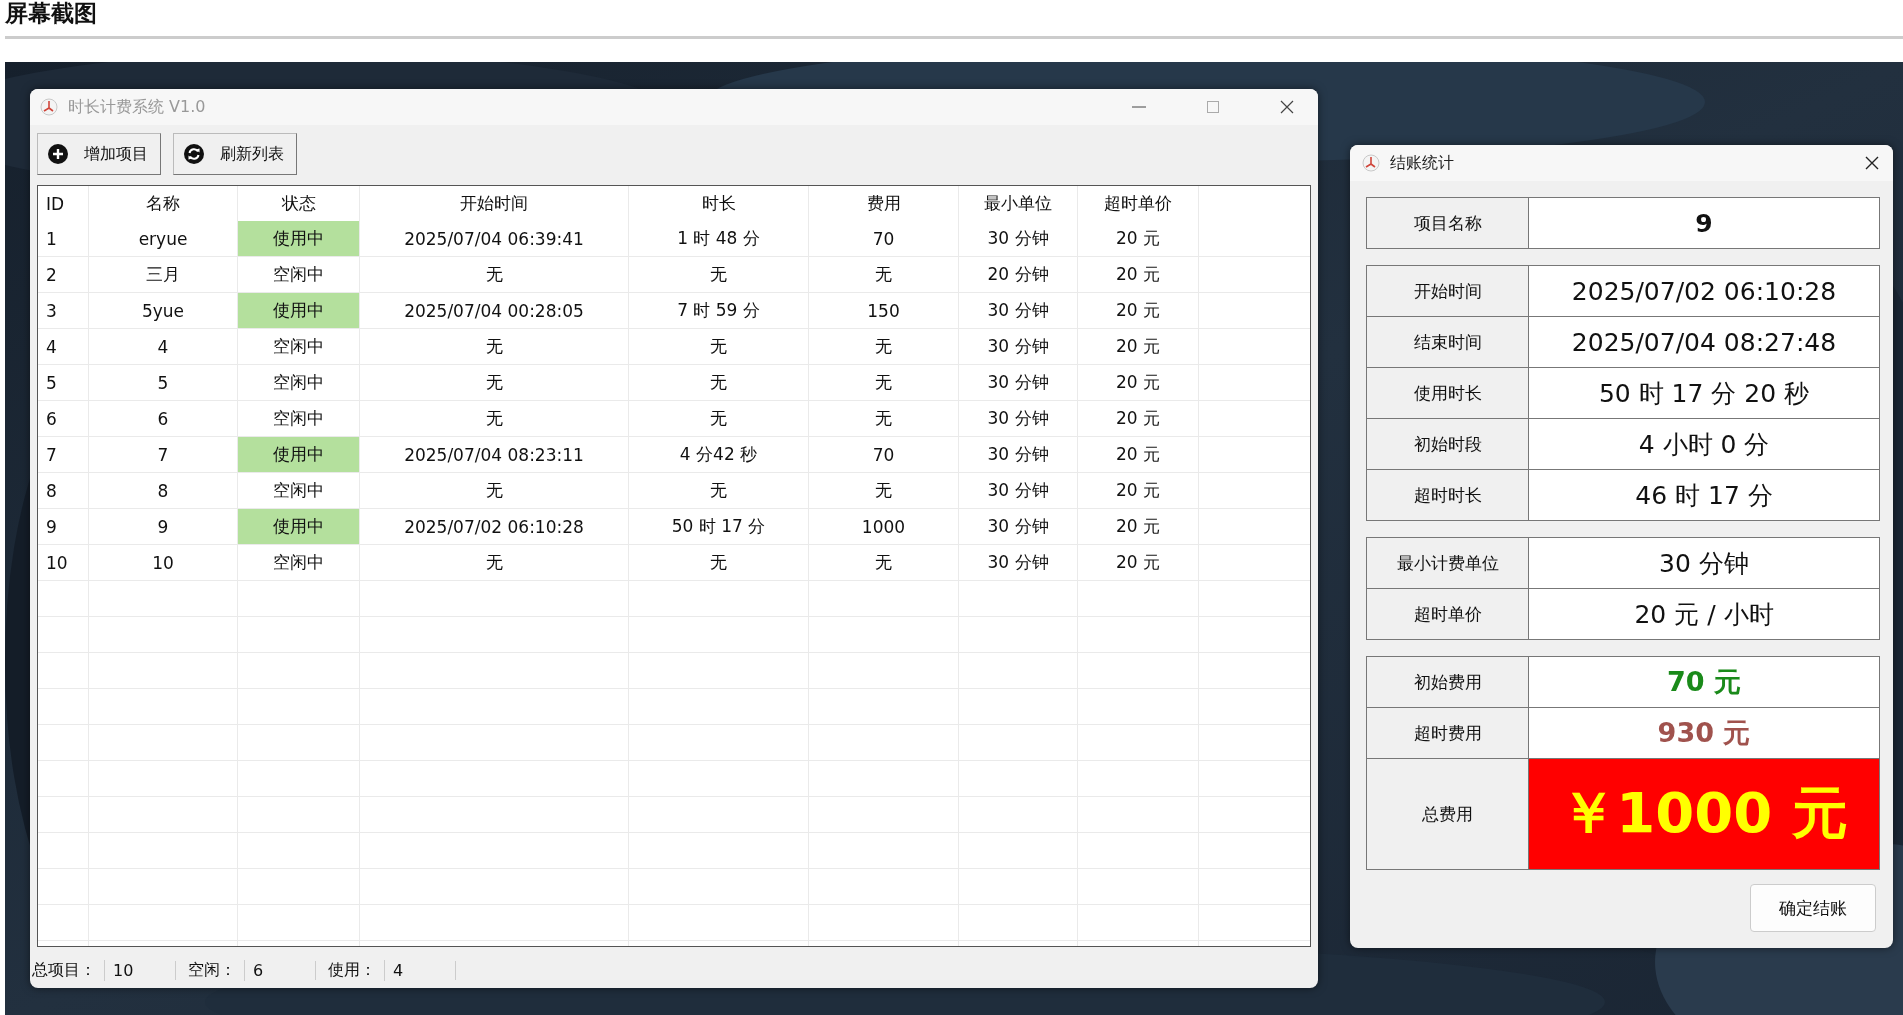 The width and height of the screenshot is (1903, 1015). I want to click on field-value: 4 小时 0 分, so click(1704, 444).